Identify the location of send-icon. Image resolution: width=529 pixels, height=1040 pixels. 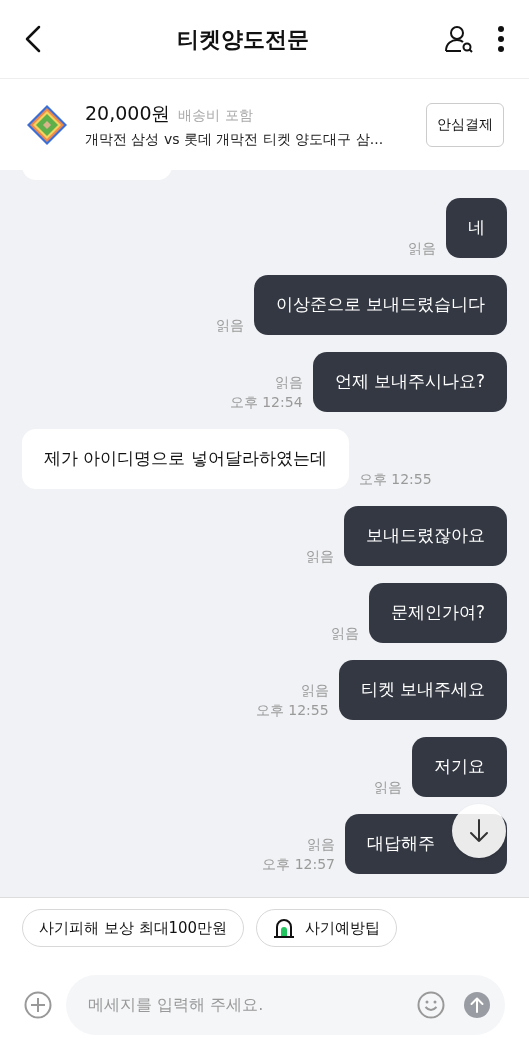
(477, 1005).